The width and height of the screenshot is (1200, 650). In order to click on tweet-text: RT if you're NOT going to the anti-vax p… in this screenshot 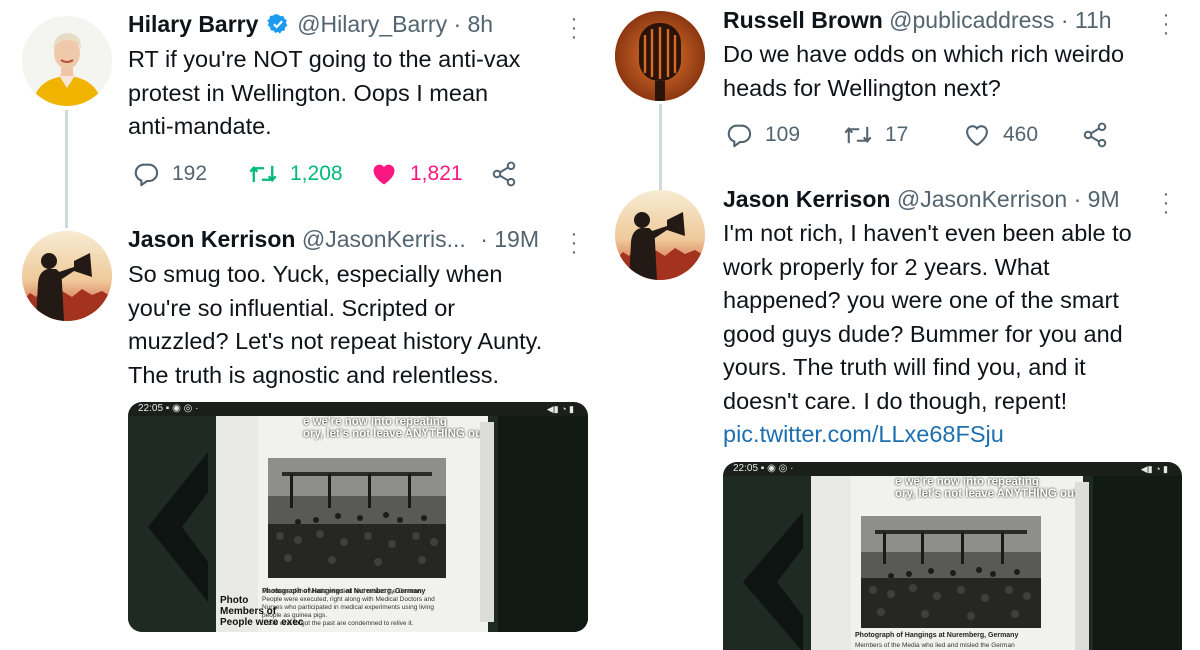, I will do `click(324, 92)`.